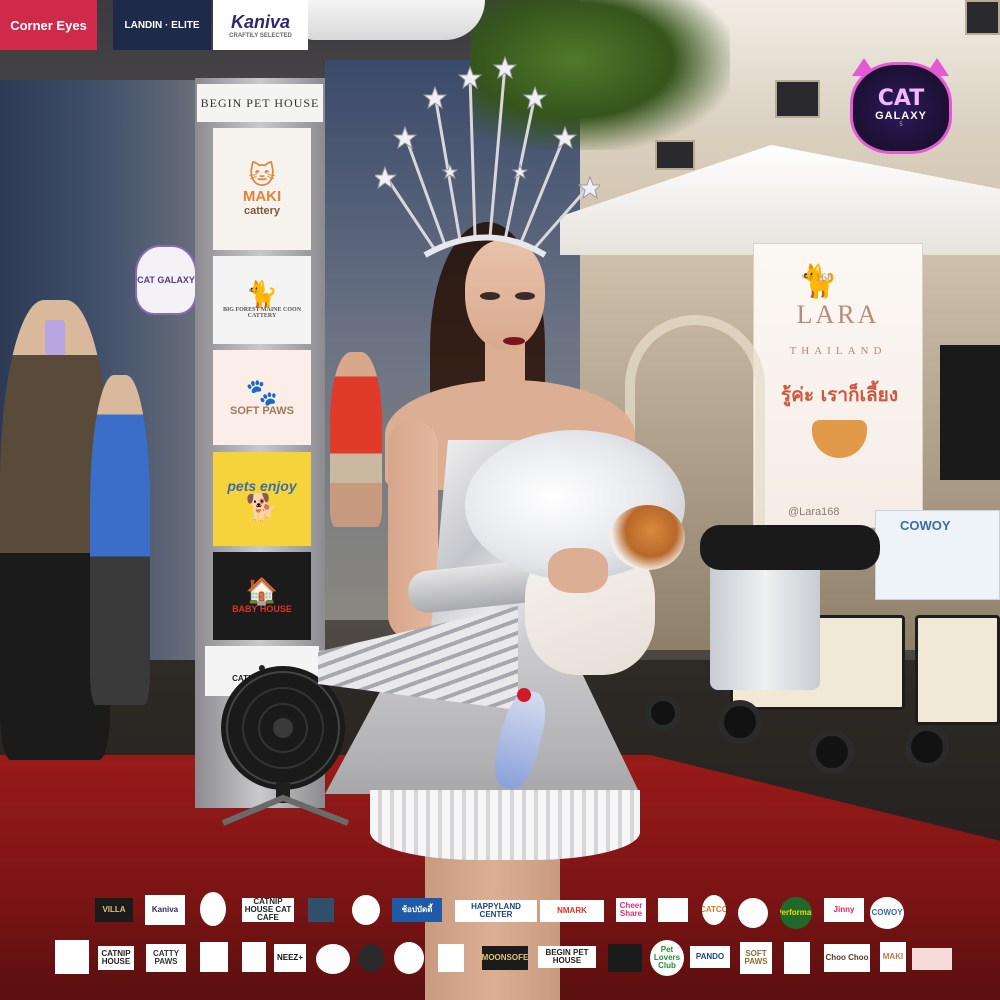 The image size is (1000, 1000). What do you see at coordinates (970, 412) in the screenshot?
I see `speaker` at bounding box center [970, 412].